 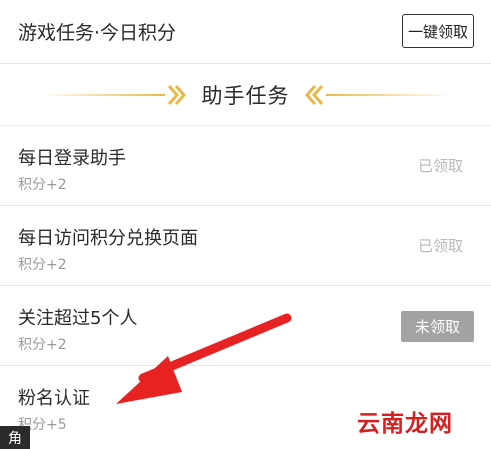 What do you see at coordinates (102, 95) in the screenshot?
I see `section-divider-left` at bounding box center [102, 95].